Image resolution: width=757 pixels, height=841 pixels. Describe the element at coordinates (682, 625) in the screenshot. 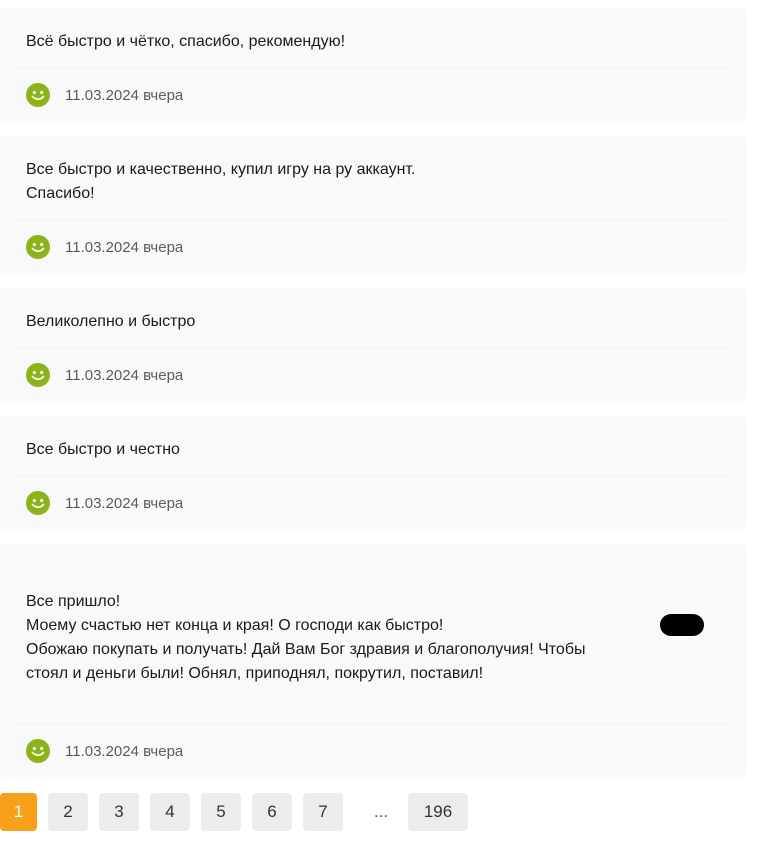

I see `redaction-mark` at that location.